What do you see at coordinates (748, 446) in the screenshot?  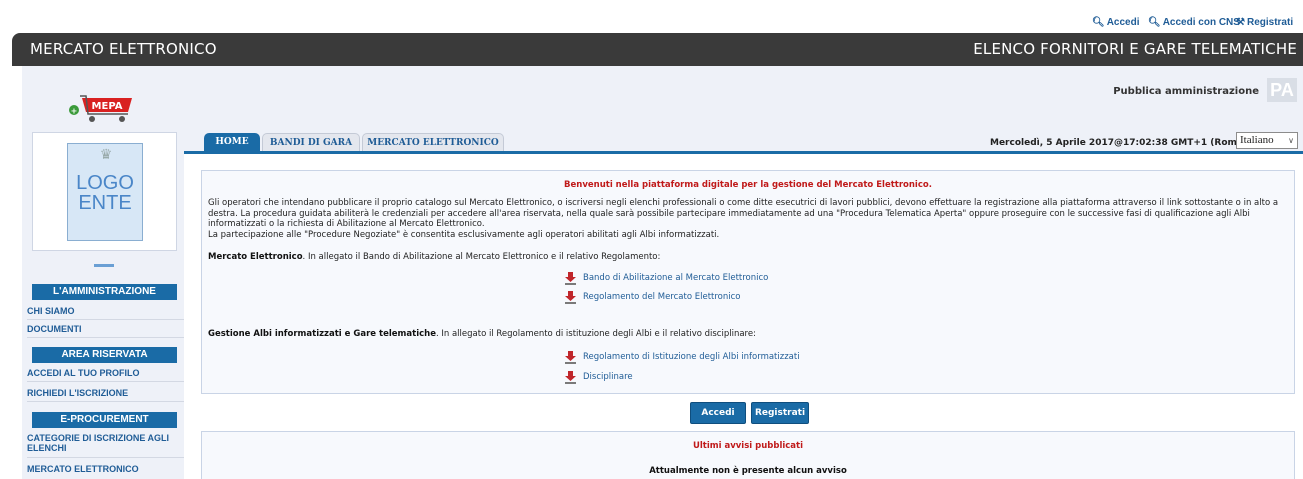 I see `news-title: Ultimi avvisi pubblicati` at bounding box center [748, 446].